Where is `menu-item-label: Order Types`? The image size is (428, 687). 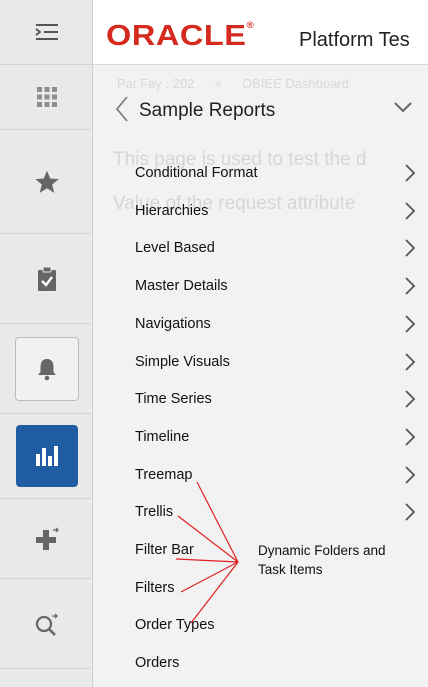
menu-item-label: Order Types is located at coordinates (175, 625).